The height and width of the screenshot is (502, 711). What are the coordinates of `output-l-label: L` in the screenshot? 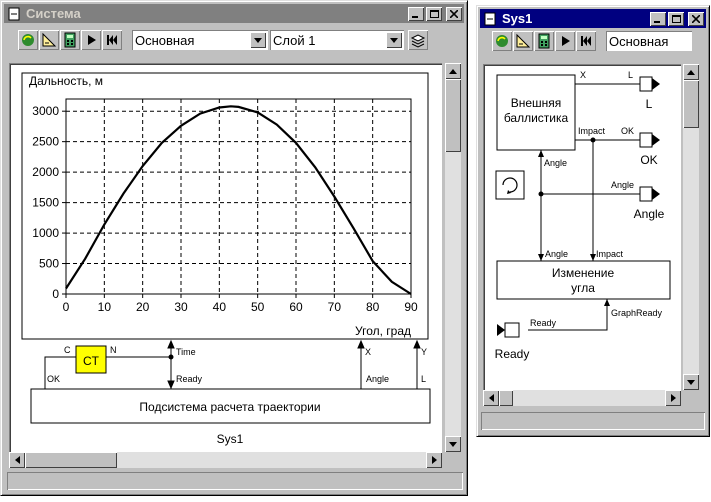 It's located at (649, 104).